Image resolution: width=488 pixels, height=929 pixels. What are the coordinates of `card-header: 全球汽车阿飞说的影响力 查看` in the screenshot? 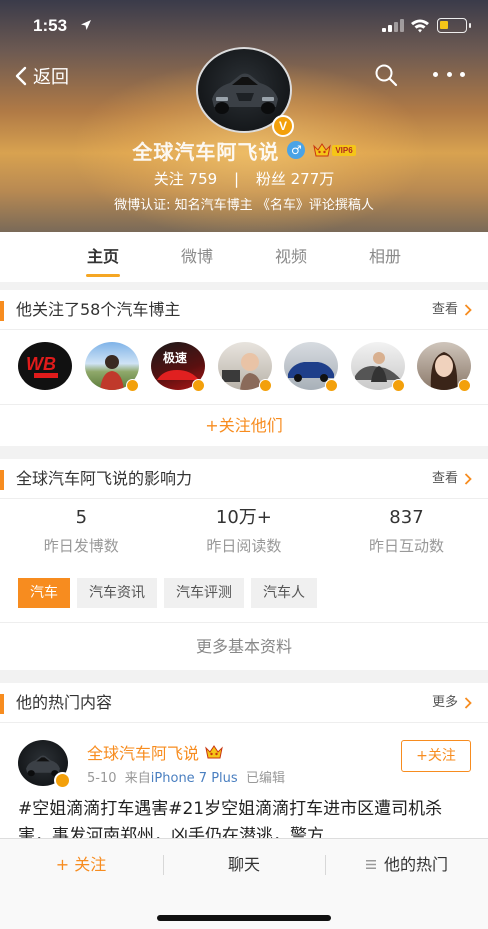 It's located at (244, 479).